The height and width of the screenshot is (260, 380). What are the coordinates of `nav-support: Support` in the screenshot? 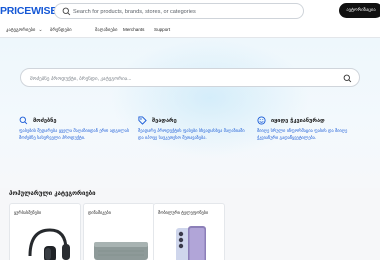 It's located at (162, 29).